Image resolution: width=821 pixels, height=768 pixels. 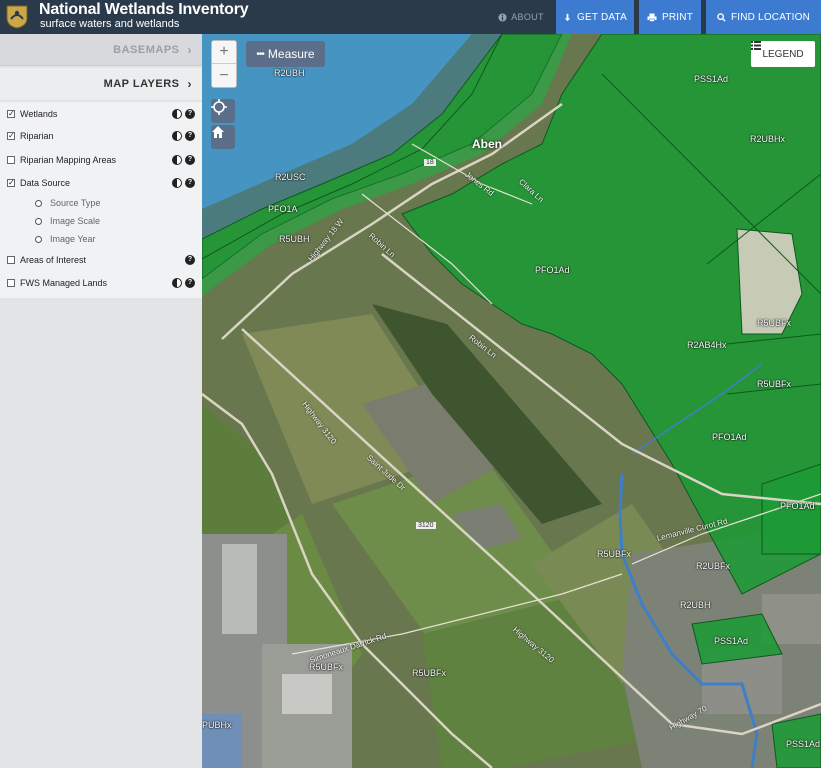 I want to click on zoom-control: + −, so click(x=224, y=64).